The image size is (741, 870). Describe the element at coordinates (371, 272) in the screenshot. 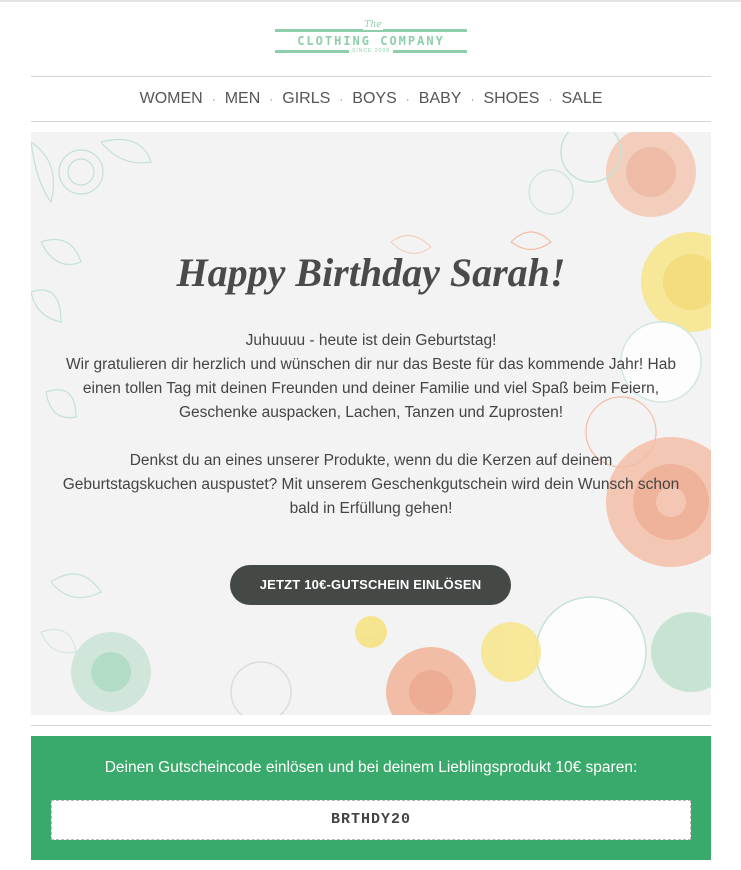

I see `hero-title: Happy Birthday Sarah!` at that location.